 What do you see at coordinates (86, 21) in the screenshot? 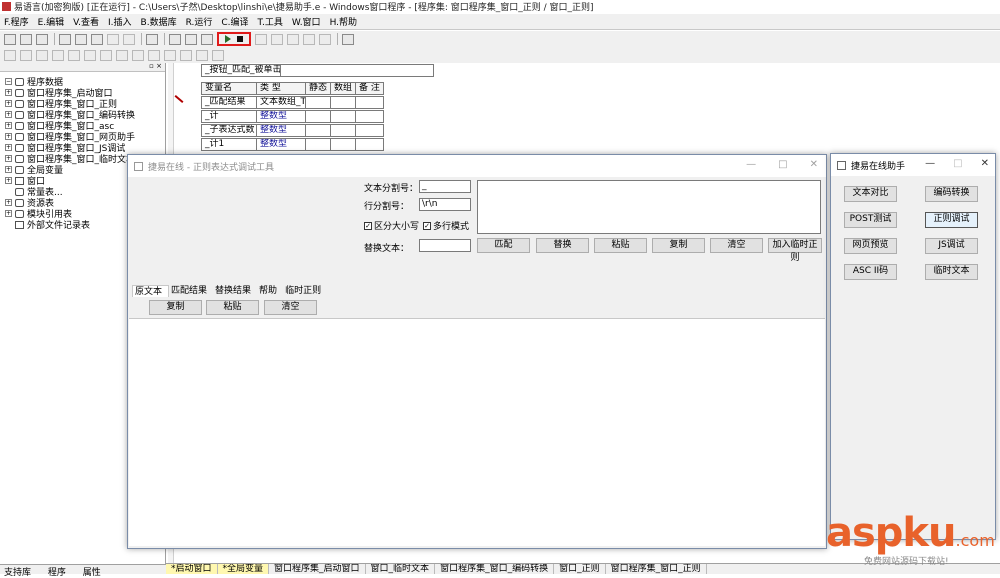
I see `menu-view: V.查看` at bounding box center [86, 21].